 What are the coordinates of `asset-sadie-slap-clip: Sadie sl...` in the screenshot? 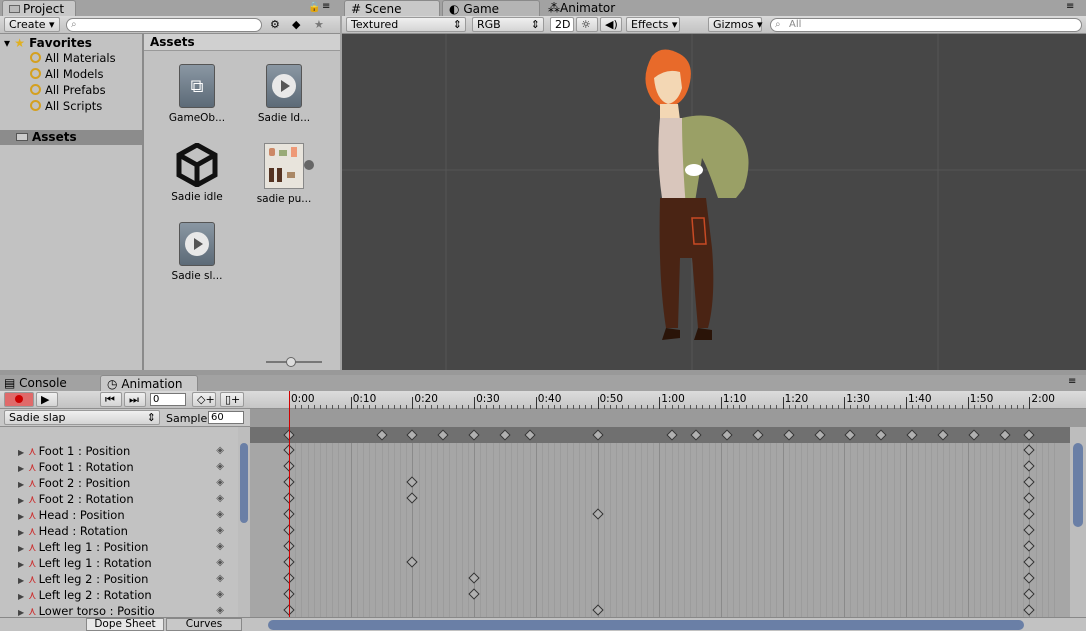 It's located at (197, 252).